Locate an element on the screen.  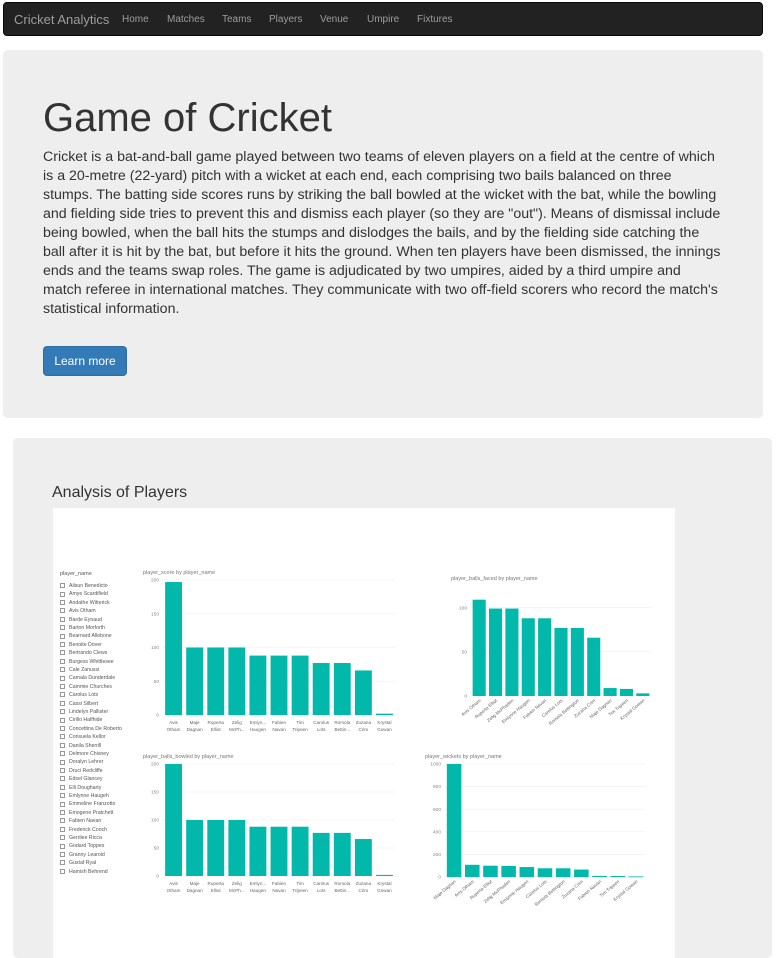
slicer-item: Amye Scardifield is located at coordinates (84, 594).